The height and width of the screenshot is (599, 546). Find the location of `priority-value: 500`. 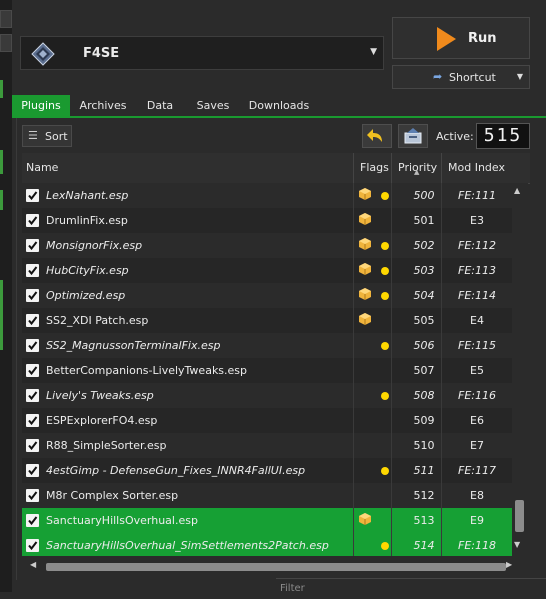

priority-value: 500 is located at coordinates (424, 195).